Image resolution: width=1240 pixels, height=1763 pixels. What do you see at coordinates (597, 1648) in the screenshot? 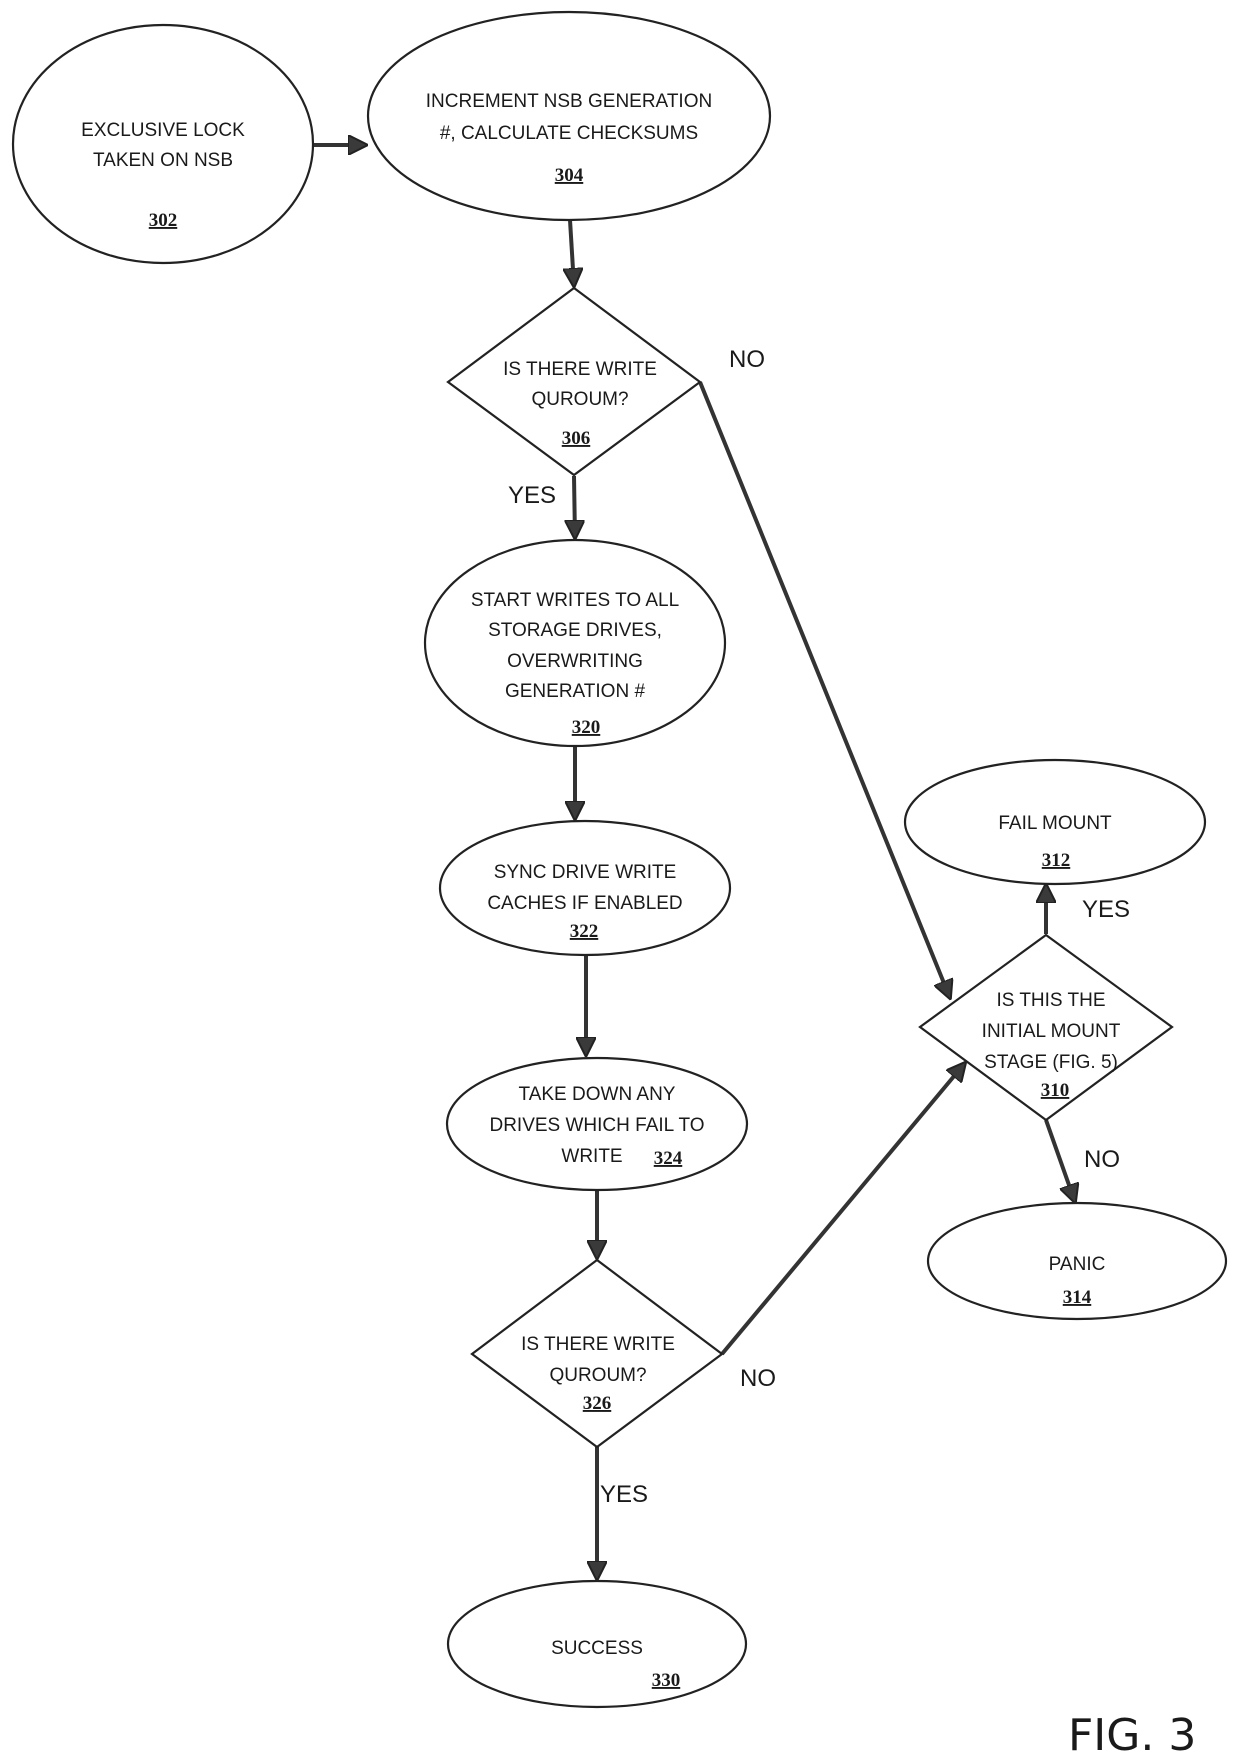
I see `node-330-line-1: SUCCESS` at bounding box center [597, 1648].